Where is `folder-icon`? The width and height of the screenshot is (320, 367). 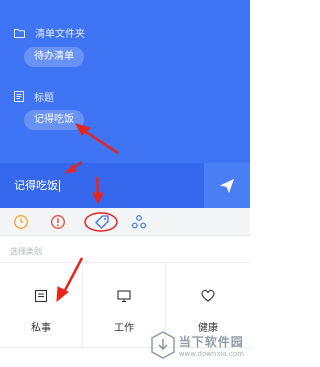
folder-icon is located at coordinates (19, 33).